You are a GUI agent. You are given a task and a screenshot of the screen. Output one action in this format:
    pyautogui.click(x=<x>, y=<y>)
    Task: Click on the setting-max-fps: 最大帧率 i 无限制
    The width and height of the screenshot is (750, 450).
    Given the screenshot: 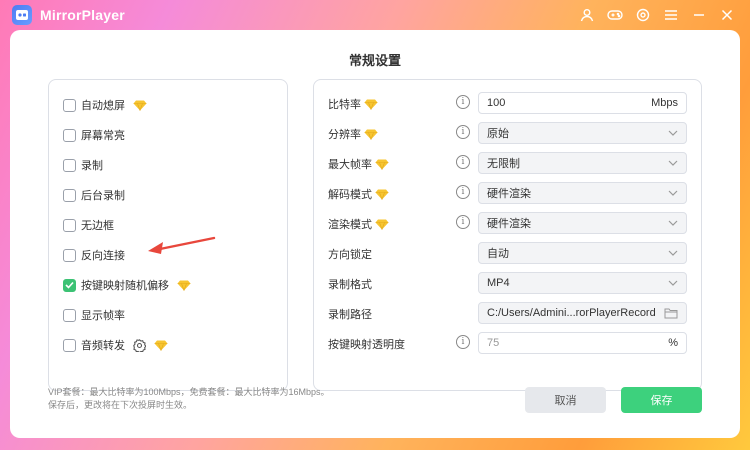 What is the action you would take?
    pyautogui.click(x=509, y=163)
    